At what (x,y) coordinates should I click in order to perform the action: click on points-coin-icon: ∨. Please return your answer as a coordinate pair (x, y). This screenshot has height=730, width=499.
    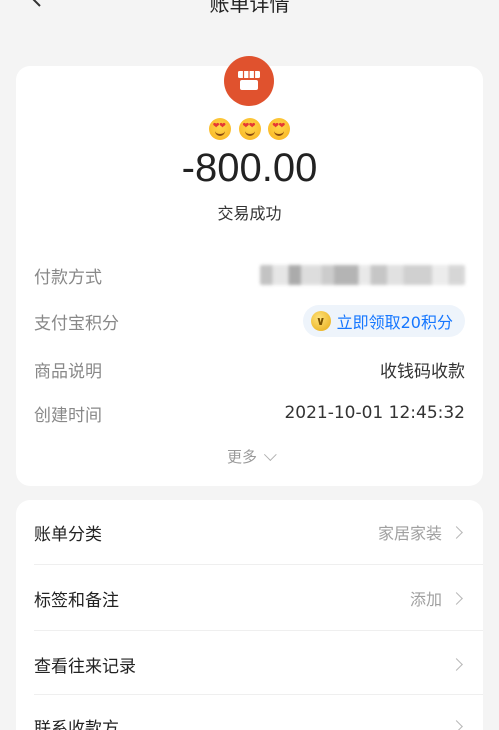
    Looking at the image, I should click on (320, 321).